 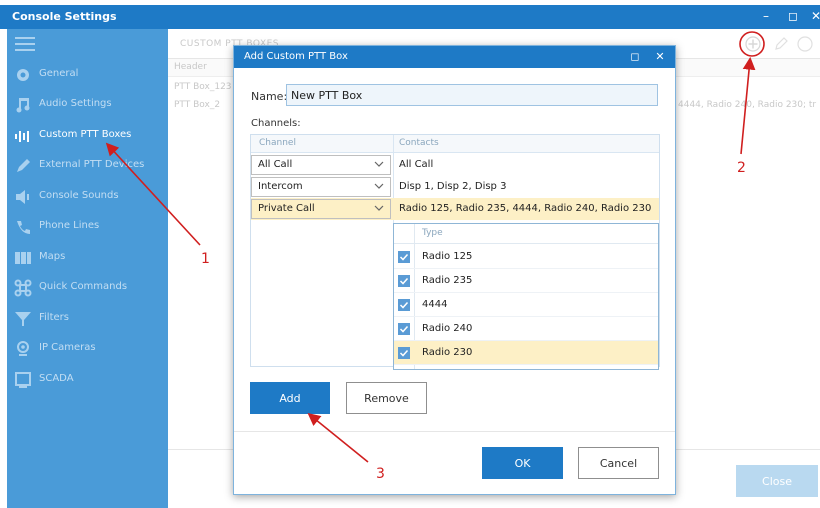 I want to click on sidebar-item-label: General, so click(x=59, y=73).